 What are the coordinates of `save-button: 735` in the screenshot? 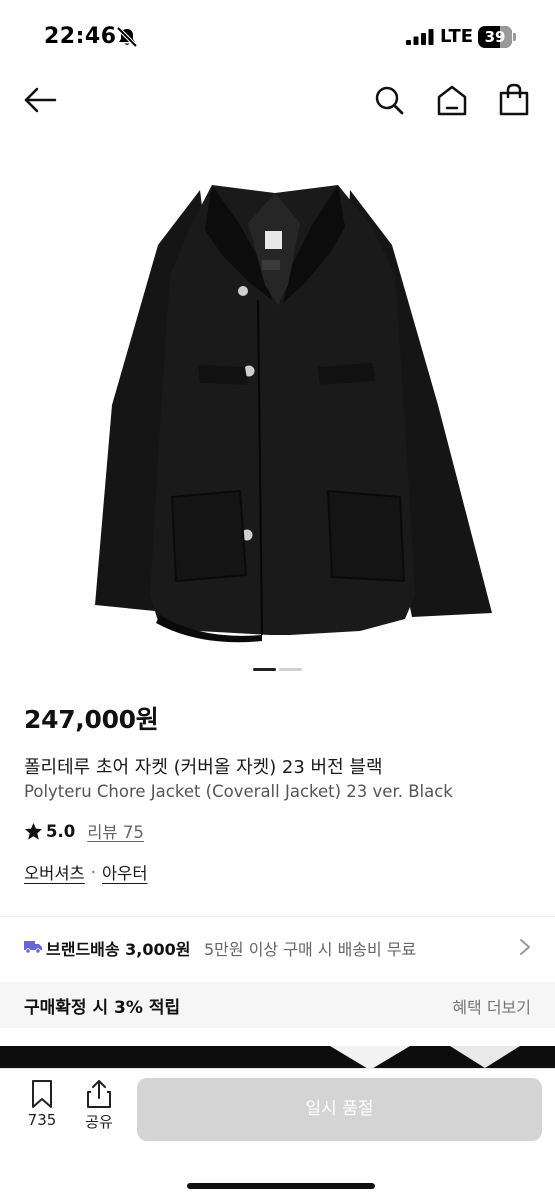 It's located at (42, 1104).